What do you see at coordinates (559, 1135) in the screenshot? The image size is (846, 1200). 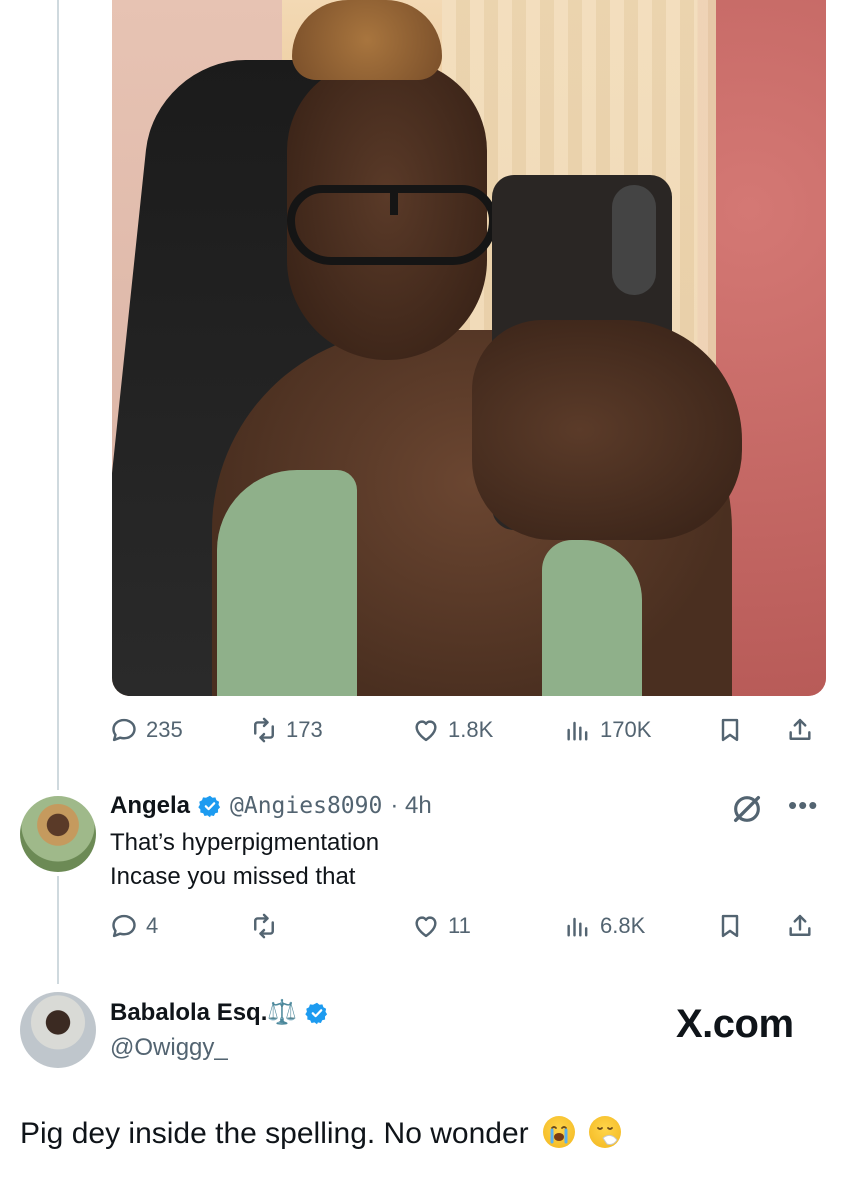 I see `loudly-crying-face-svg` at bounding box center [559, 1135].